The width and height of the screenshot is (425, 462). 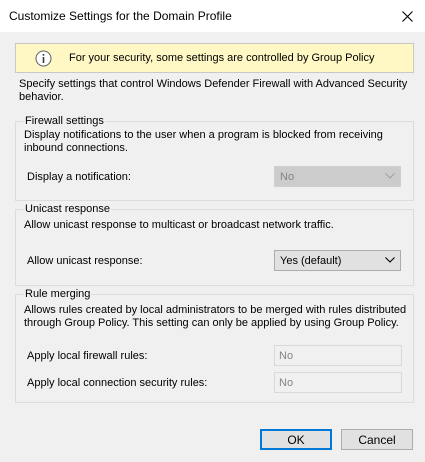 What do you see at coordinates (286, 383) in the screenshot?
I see `apply-connection-rules-value: No` at bounding box center [286, 383].